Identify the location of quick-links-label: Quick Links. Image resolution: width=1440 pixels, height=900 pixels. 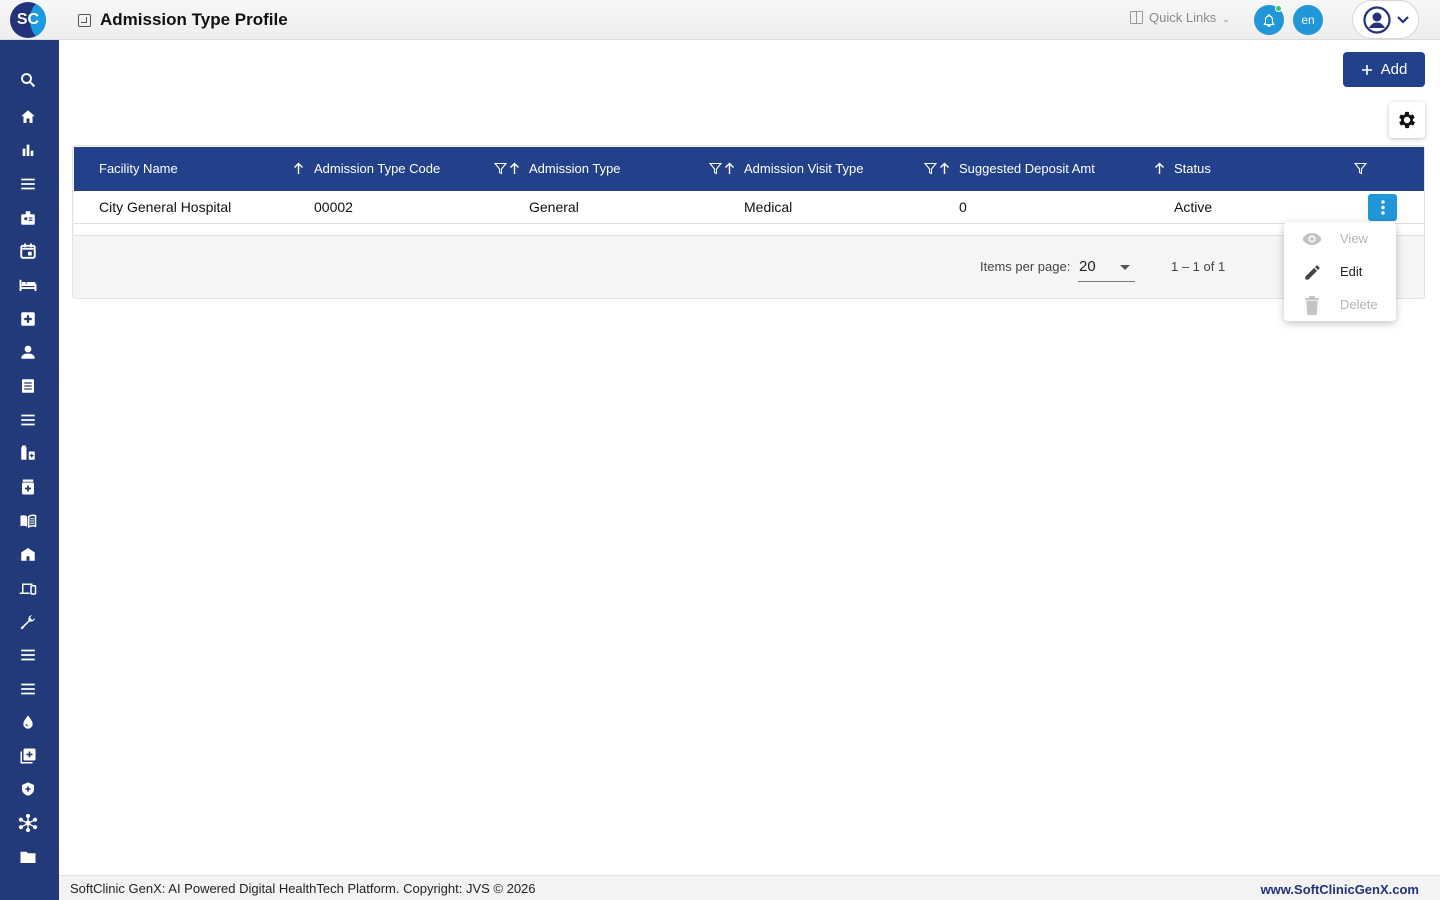
(1183, 17).